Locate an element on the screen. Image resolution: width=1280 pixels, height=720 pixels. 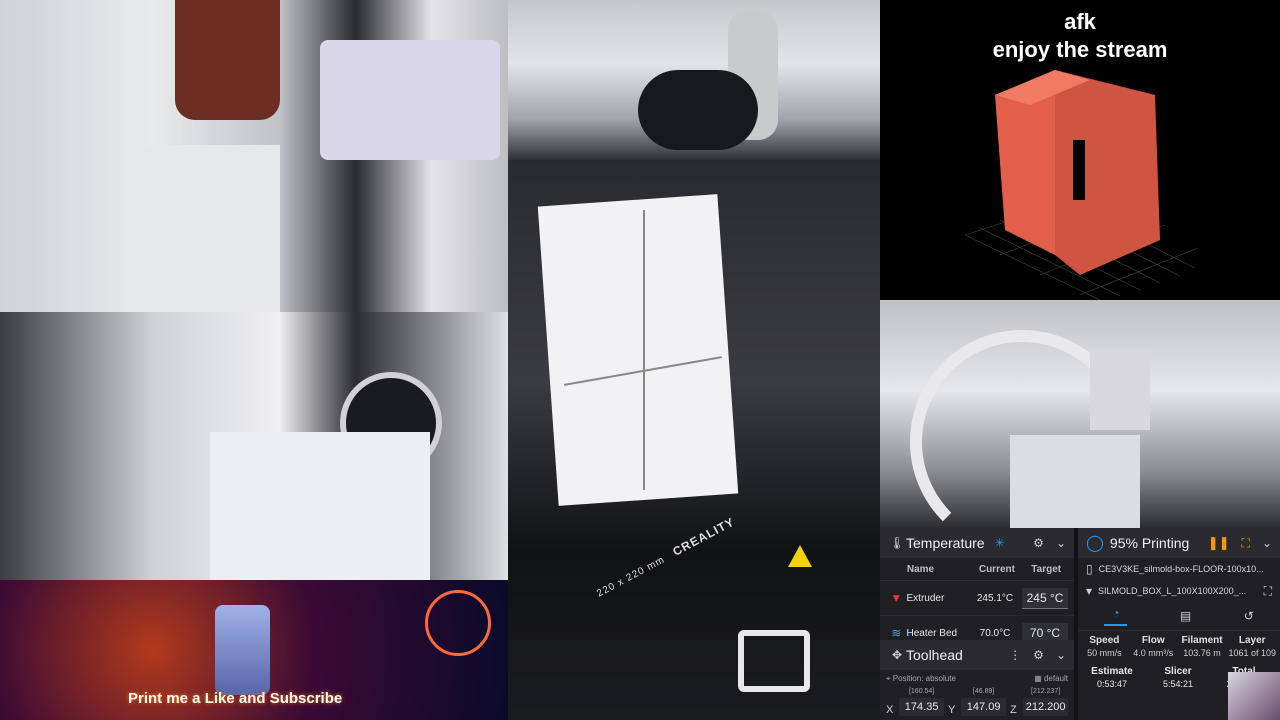
col-name: Name is located at coordinates (920, 569).